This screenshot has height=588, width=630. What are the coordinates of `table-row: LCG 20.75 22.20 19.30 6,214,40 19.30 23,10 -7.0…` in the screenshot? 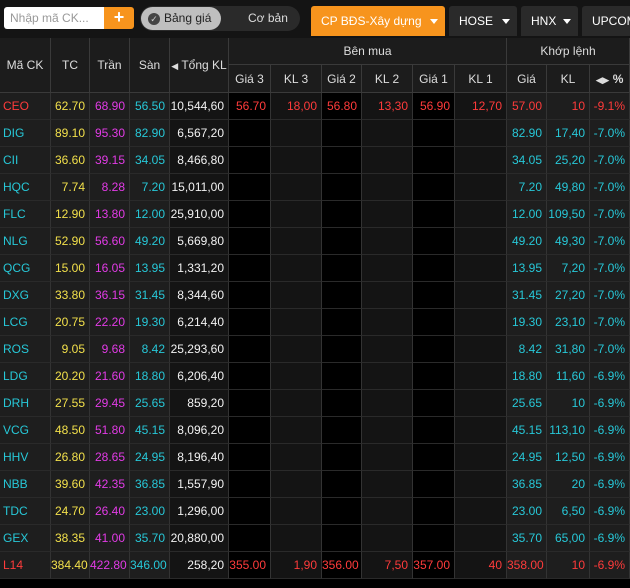 It's located at (315, 322).